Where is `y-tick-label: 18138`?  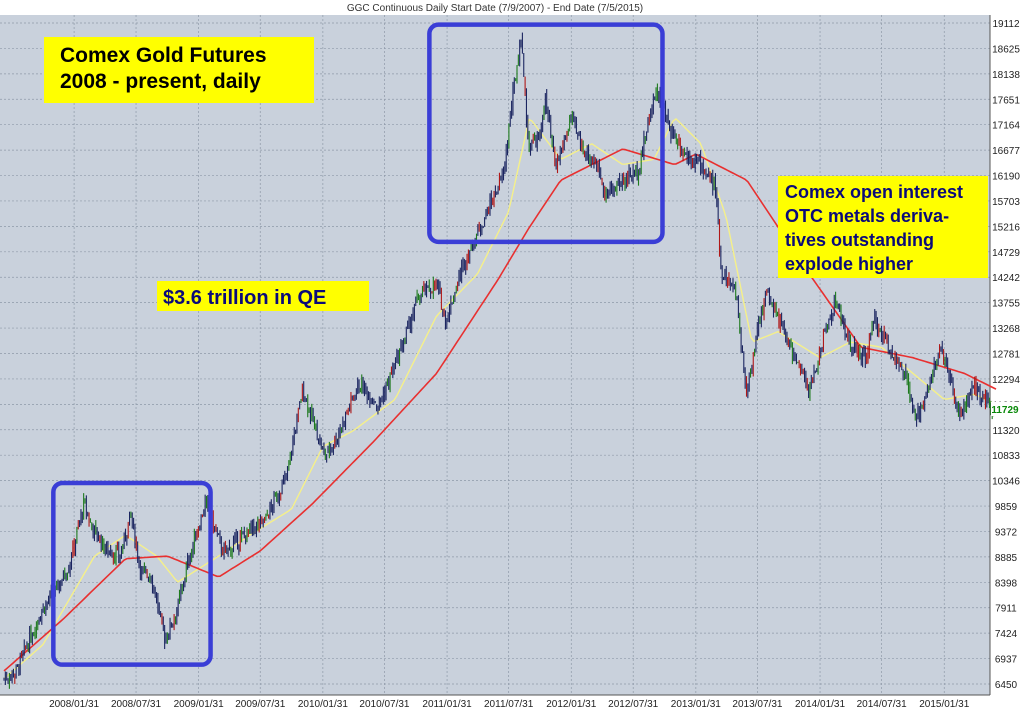
y-tick-label: 18138 is located at coordinates (1006, 75).